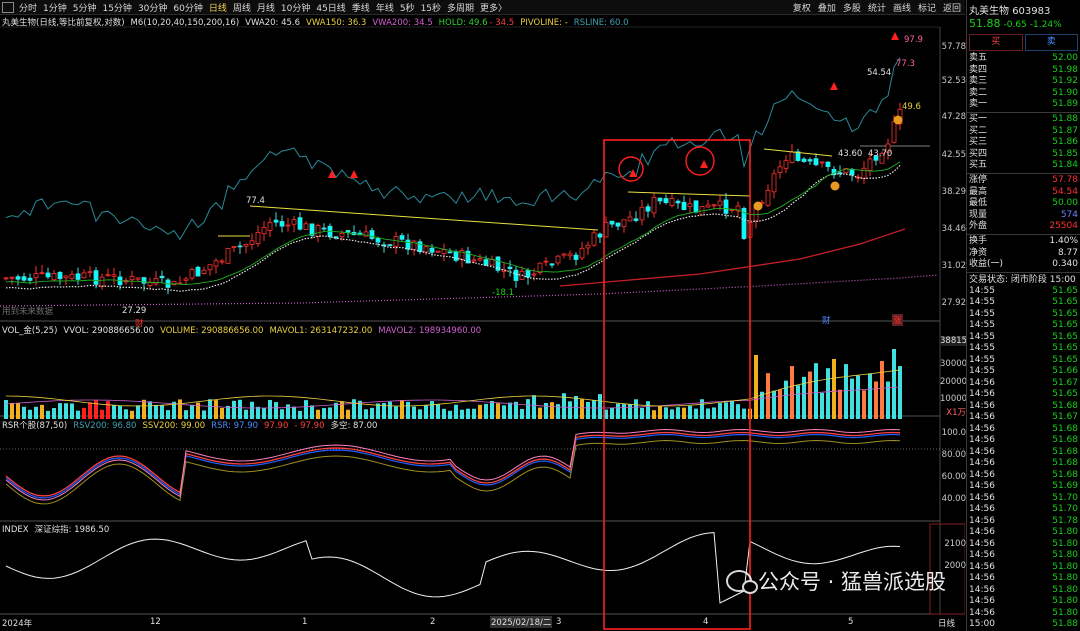  I want to click on future-data-note: 用到未来数据, so click(28, 312).